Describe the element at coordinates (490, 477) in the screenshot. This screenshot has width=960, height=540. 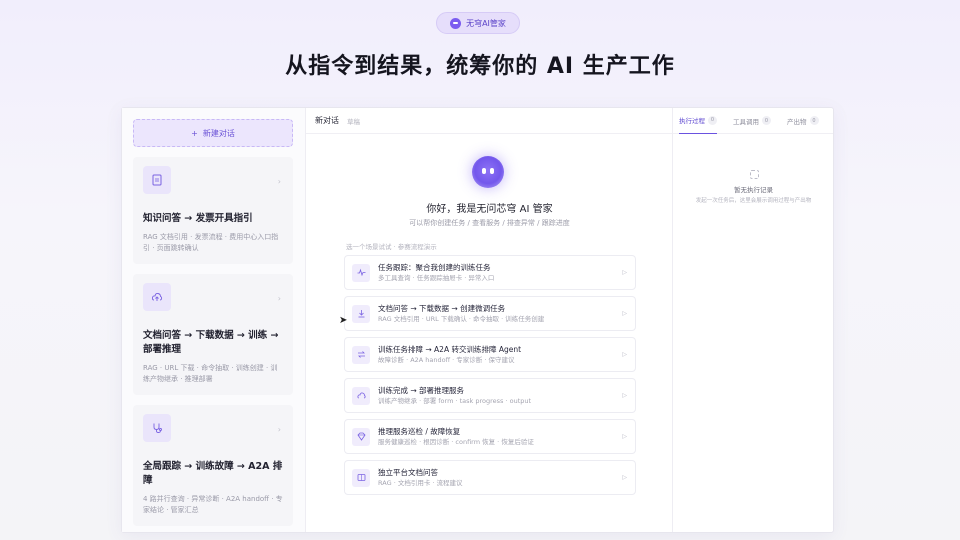
I see `task-item: 独立平台文档问答 RAG · 文档引用卡 · 流程建议 ▷` at that location.